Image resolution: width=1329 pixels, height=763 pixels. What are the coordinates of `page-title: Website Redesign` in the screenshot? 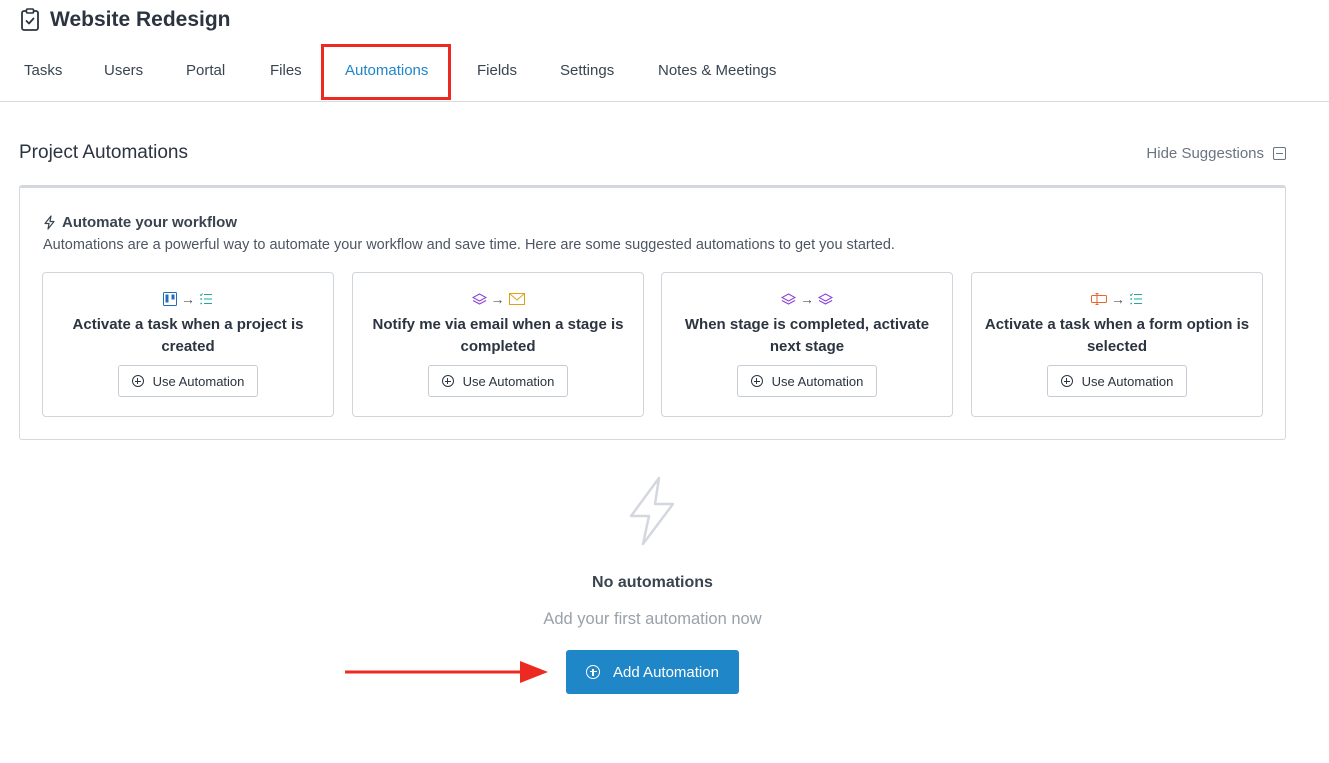 It's located at (140, 19).